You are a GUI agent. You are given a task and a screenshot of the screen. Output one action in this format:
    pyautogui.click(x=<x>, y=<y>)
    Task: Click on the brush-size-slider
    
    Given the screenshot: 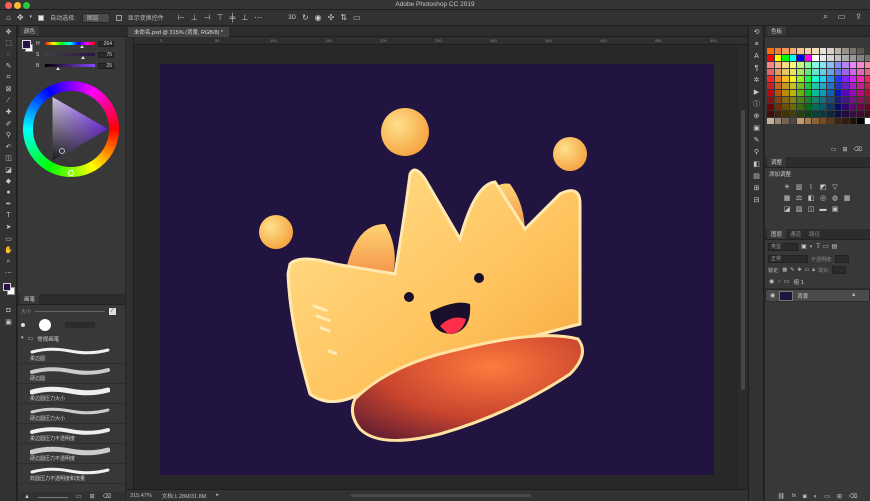 What is the action you would take?
    pyautogui.click(x=70, y=311)
    